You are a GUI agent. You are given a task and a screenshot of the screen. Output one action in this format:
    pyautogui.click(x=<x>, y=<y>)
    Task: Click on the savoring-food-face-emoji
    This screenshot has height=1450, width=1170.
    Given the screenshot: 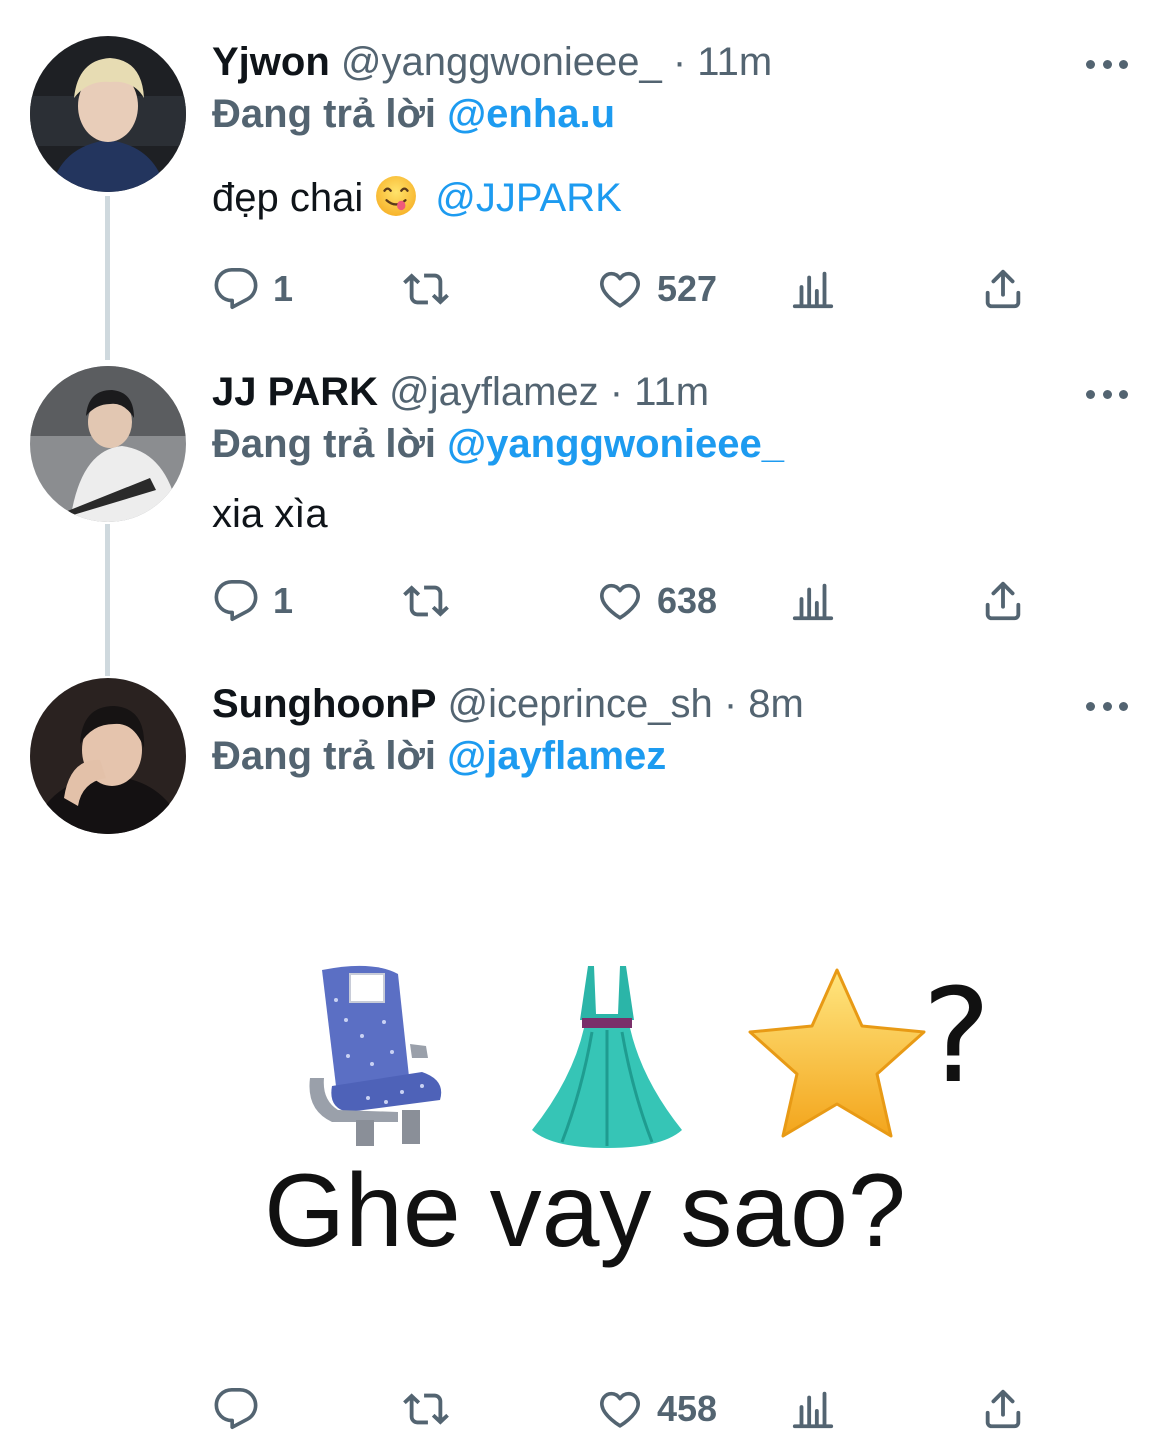 What is the action you would take?
    pyautogui.click(x=396, y=196)
    